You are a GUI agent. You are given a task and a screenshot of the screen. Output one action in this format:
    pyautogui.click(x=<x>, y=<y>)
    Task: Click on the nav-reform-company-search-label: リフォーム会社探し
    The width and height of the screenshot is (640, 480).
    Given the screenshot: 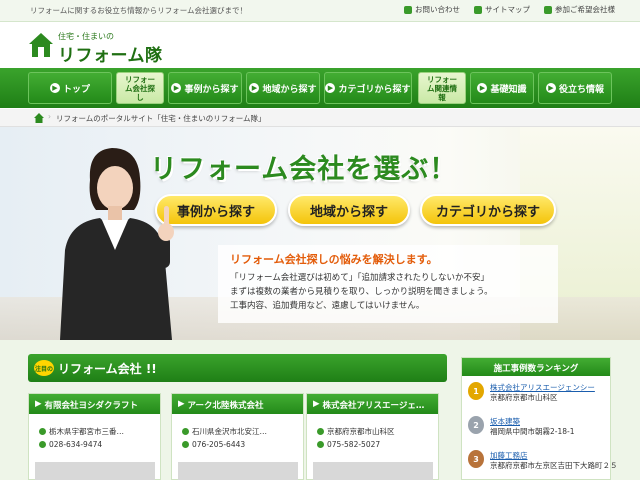 What is the action you would take?
    pyautogui.click(x=140, y=88)
    